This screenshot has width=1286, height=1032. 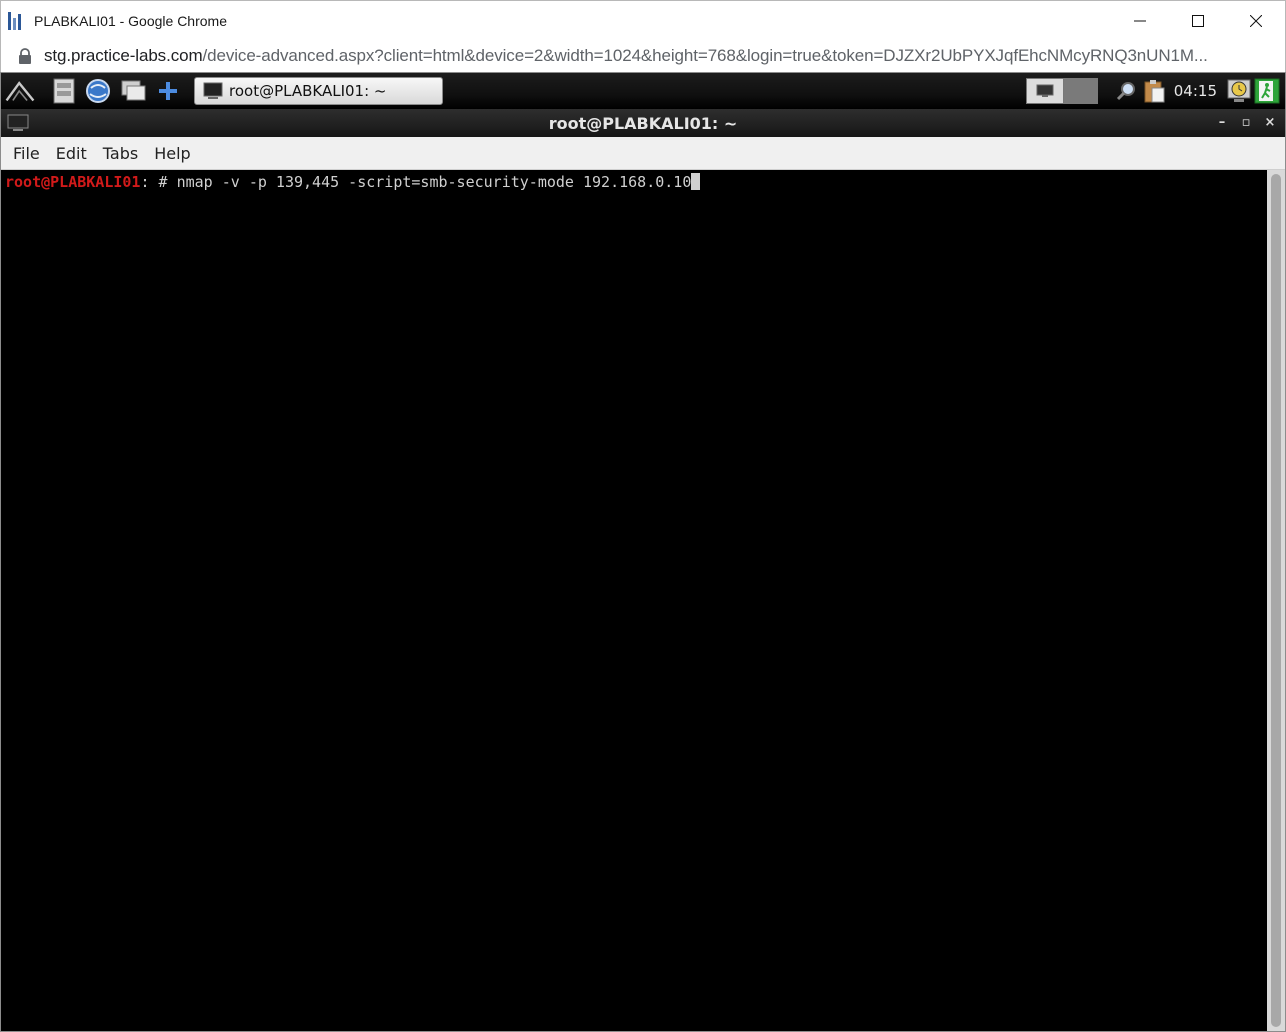 I want to click on close-button, so click(x=1256, y=21).